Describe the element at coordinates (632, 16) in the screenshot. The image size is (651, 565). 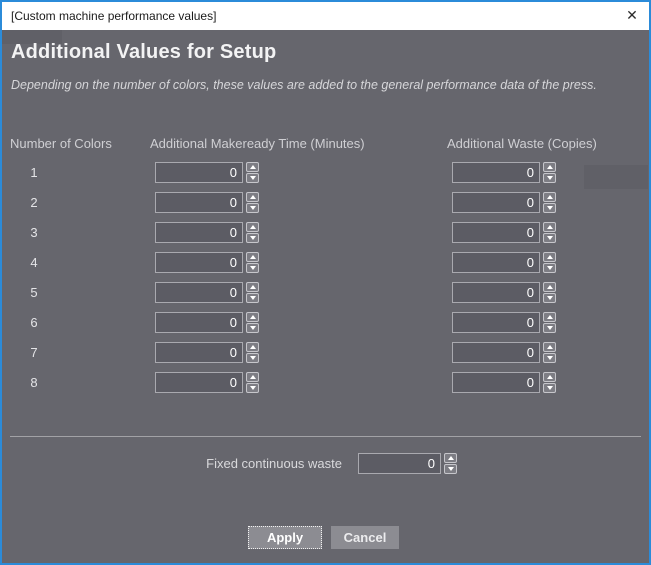
I see `close-icon: ✕` at that location.